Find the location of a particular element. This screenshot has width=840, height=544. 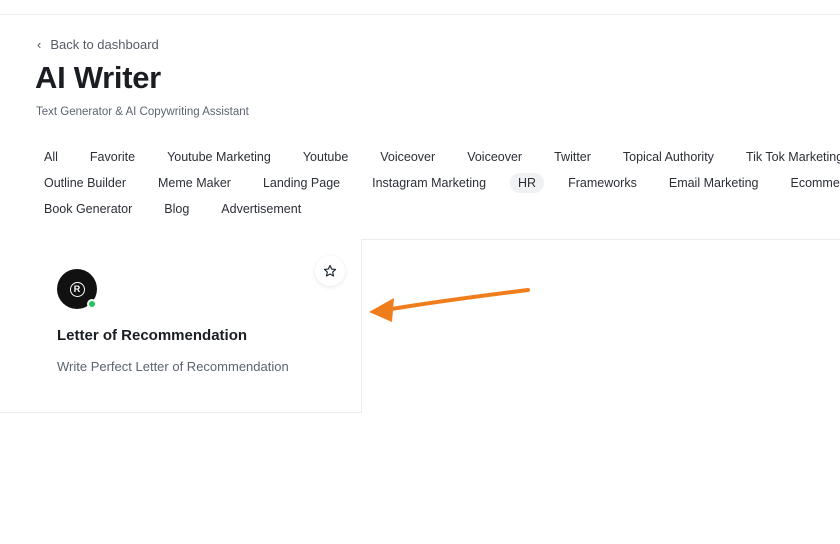

filter-chip-voiceover-2: Voiceover is located at coordinates (494, 157).